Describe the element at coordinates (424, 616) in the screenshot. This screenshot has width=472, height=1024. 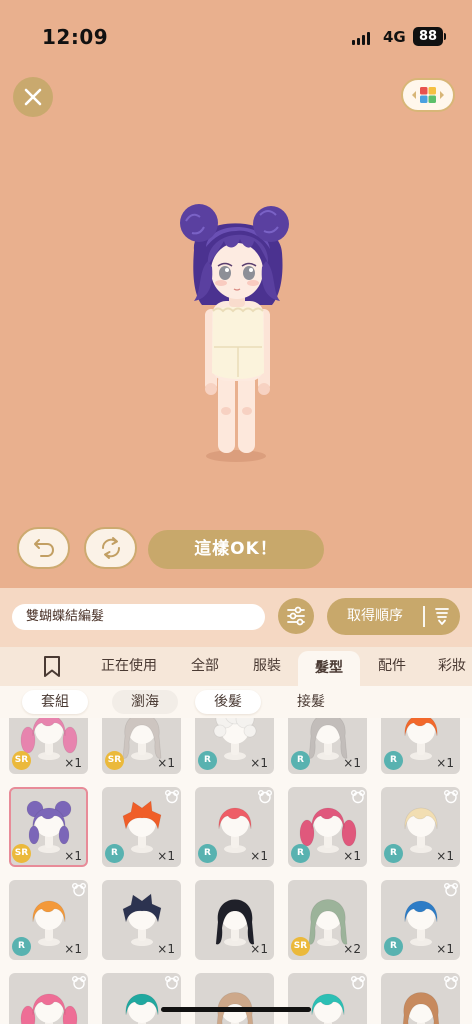
I see `sort-divider` at that location.